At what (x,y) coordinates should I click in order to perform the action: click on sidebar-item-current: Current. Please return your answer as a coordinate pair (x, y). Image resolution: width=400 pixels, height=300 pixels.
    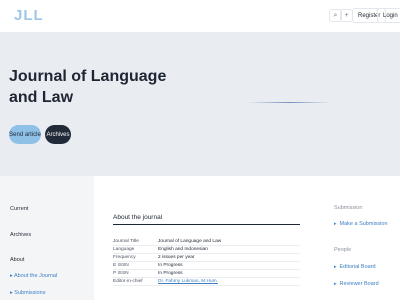
    Looking at the image, I should click on (19, 209).